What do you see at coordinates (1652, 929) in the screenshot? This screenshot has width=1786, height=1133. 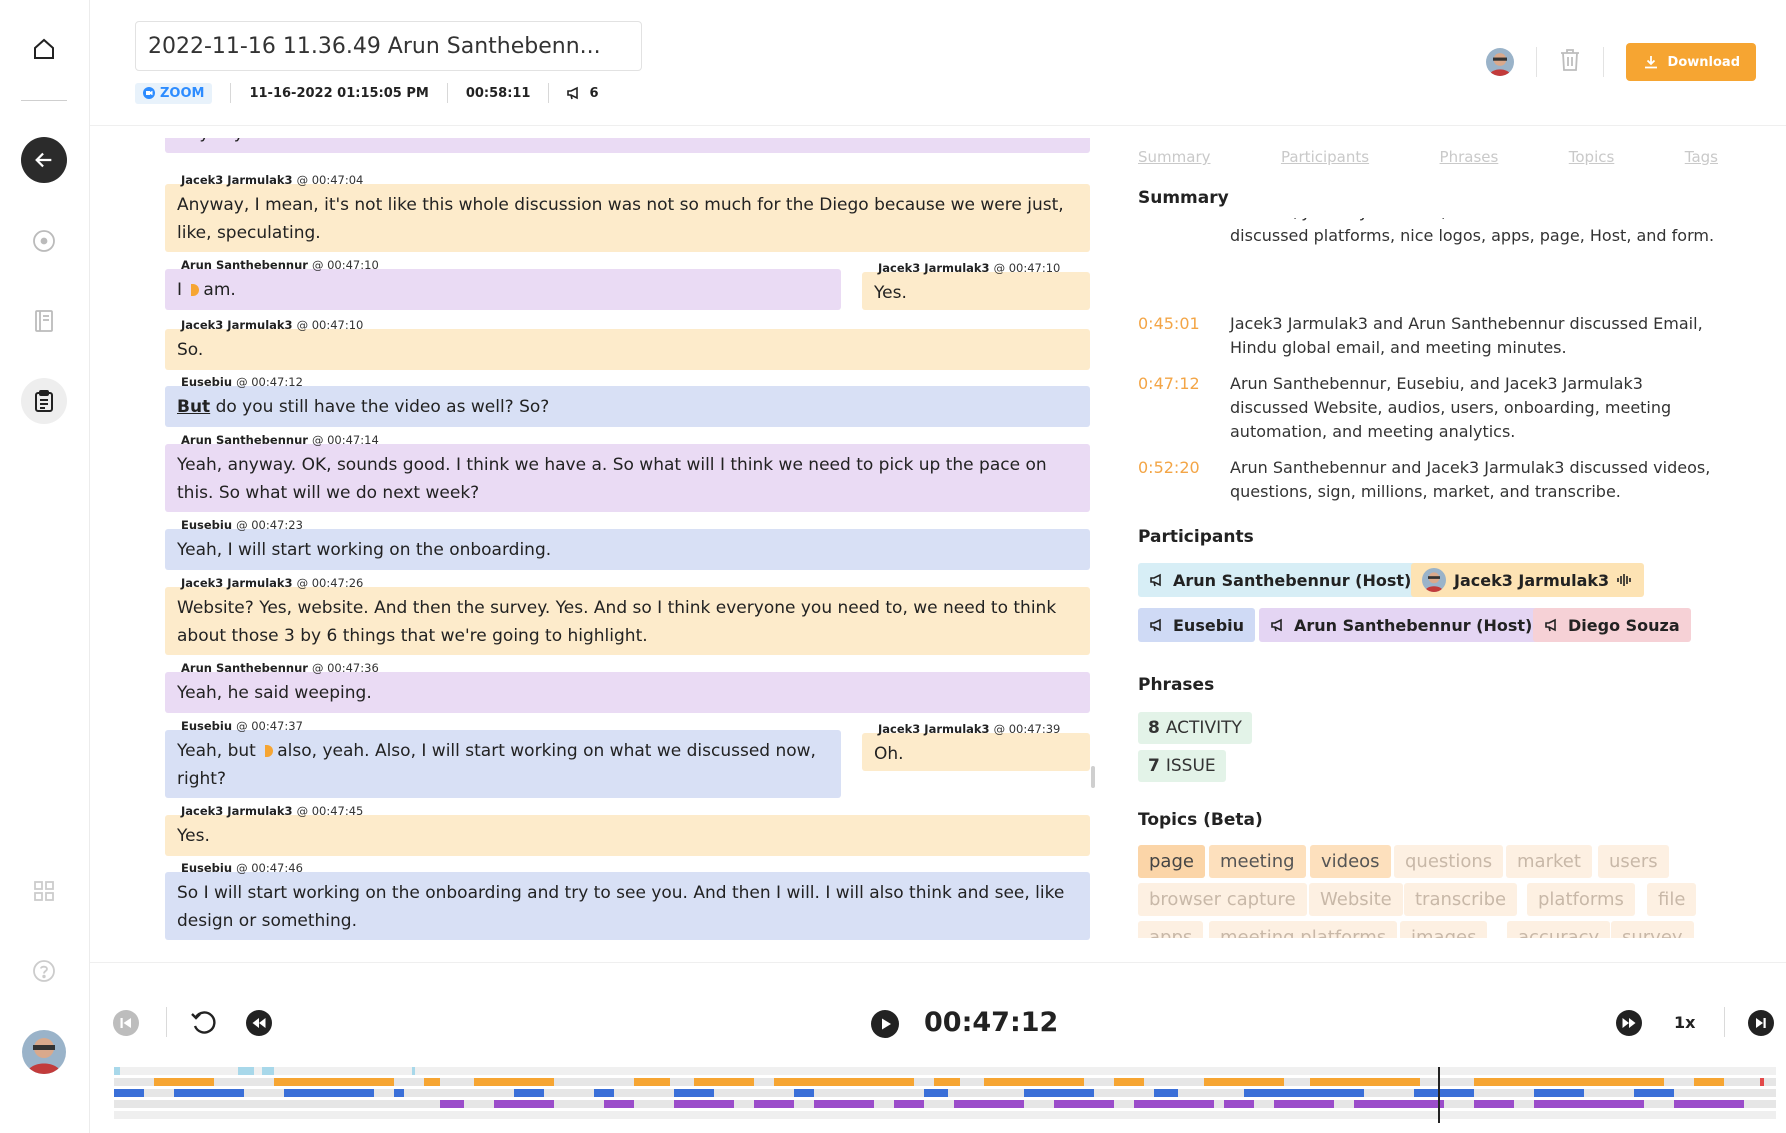 I see `topic-chip: survey` at bounding box center [1652, 929].